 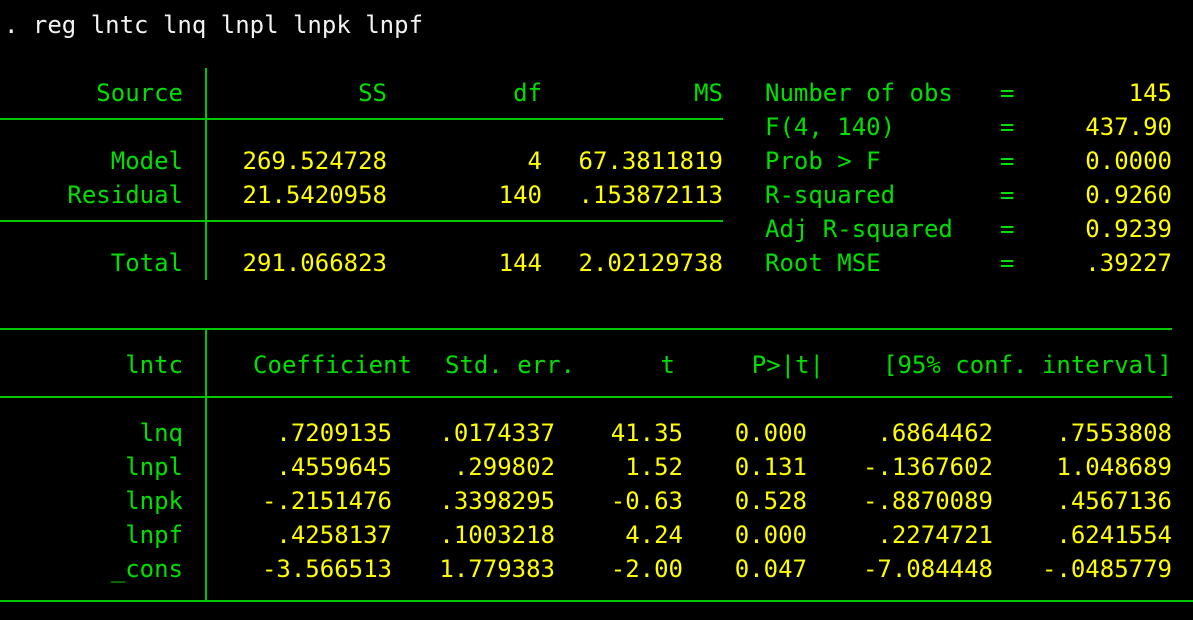 What do you see at coordinates (315, 195) in the screenshot?
I see `anova-row-ss-residual: 21.5420958` at bounding box center [315, 195].